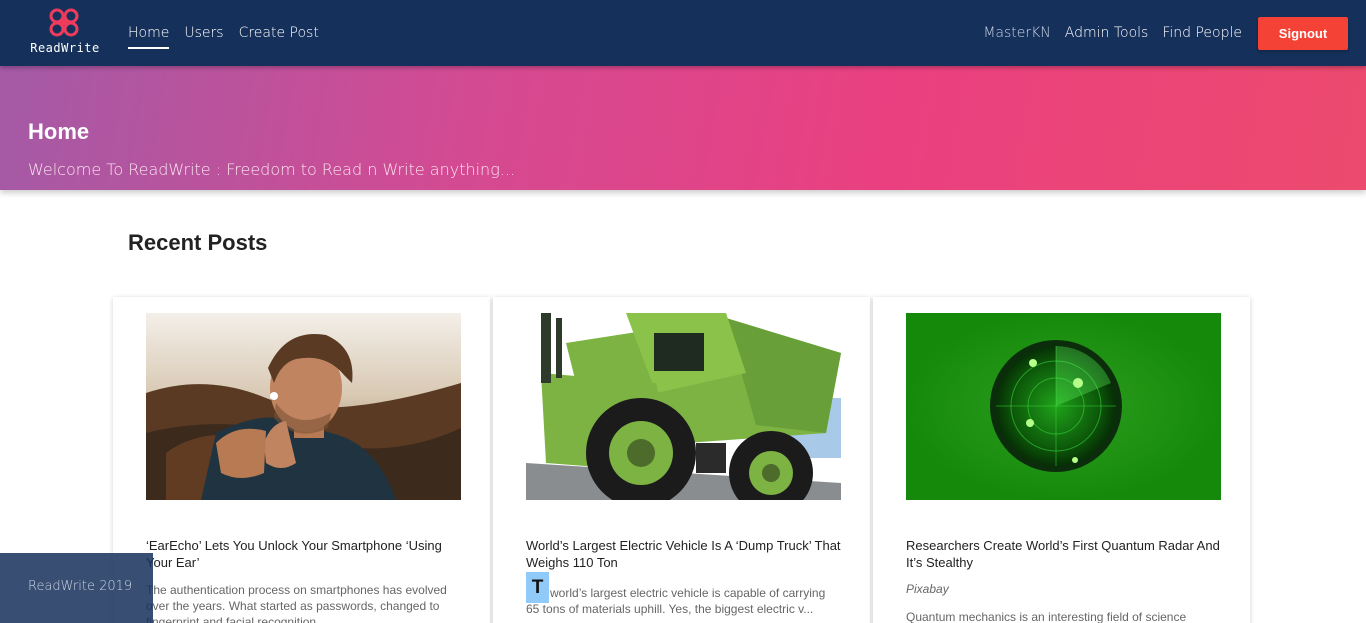 The height and width of the screenshot is (623, 1366). I want to click on footer-copyright: ReadWrite 2019, so click(80, 586).